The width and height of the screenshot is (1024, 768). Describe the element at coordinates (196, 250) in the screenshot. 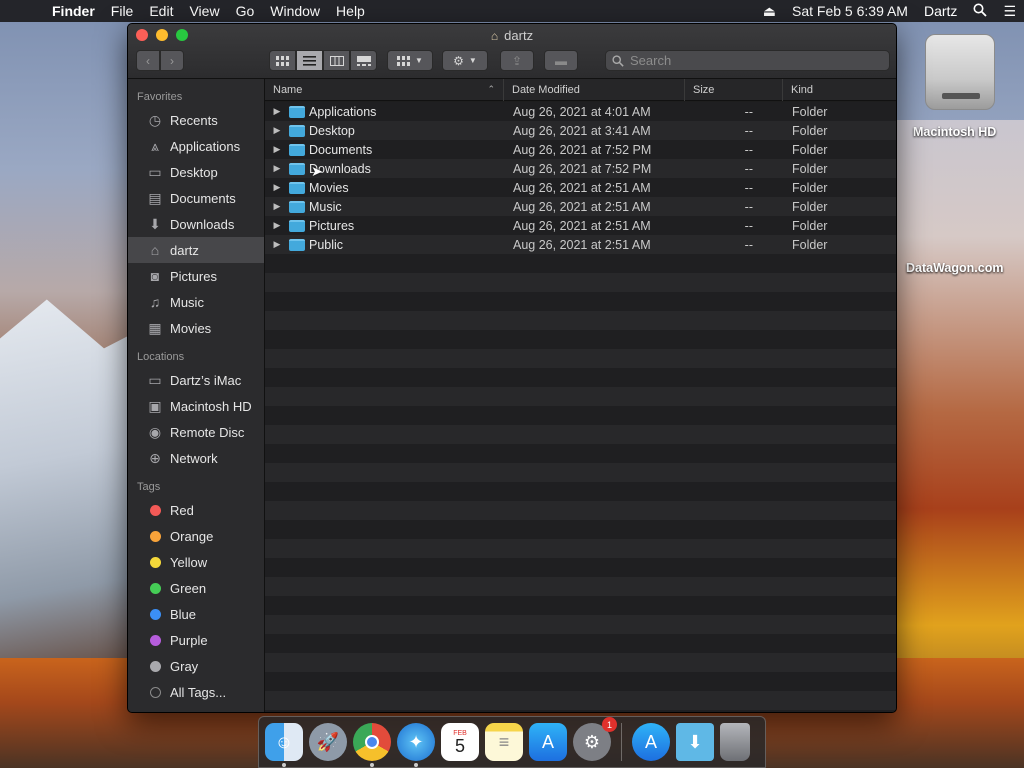

I see `sidebar-item-dartz: ⌂ dartz` at that location.